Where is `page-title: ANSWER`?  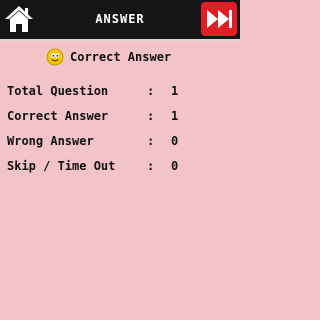 page-title: ANSWER is located at coordinates (120, 19).